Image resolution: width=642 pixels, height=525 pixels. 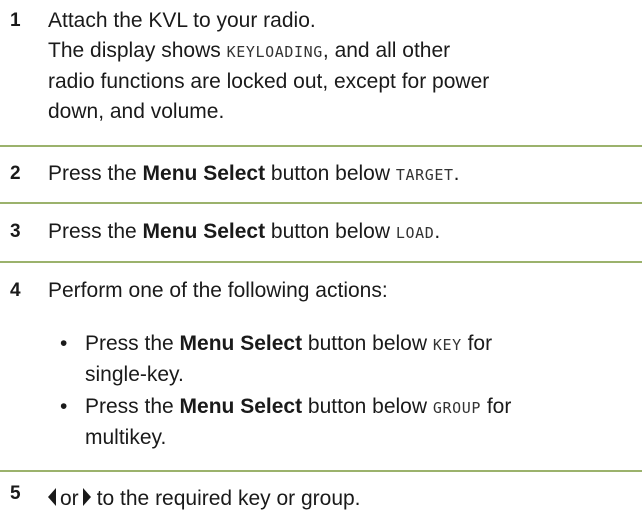 What do you see at coordinates (15, 20) in the screenshot?
I see `step-number: 1` at bounding box center [15, 20].